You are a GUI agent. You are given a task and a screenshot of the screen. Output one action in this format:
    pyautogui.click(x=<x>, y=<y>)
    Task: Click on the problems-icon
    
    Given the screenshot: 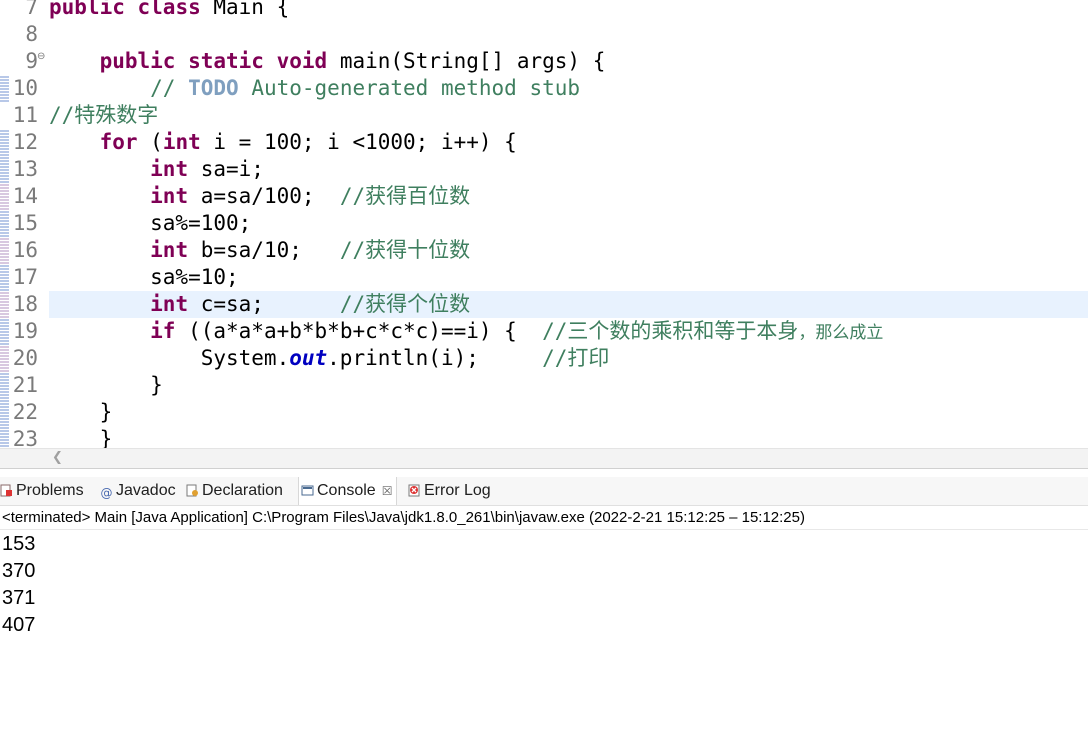 What is the action you would take?
    pyautogui.click(x=6, y=490)
    